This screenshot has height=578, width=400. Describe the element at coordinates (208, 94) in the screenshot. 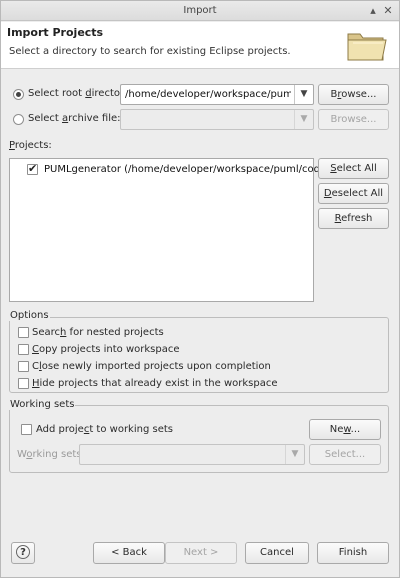

I see `root-directory-value: /home/developer/workspace/puml/code` at that location.